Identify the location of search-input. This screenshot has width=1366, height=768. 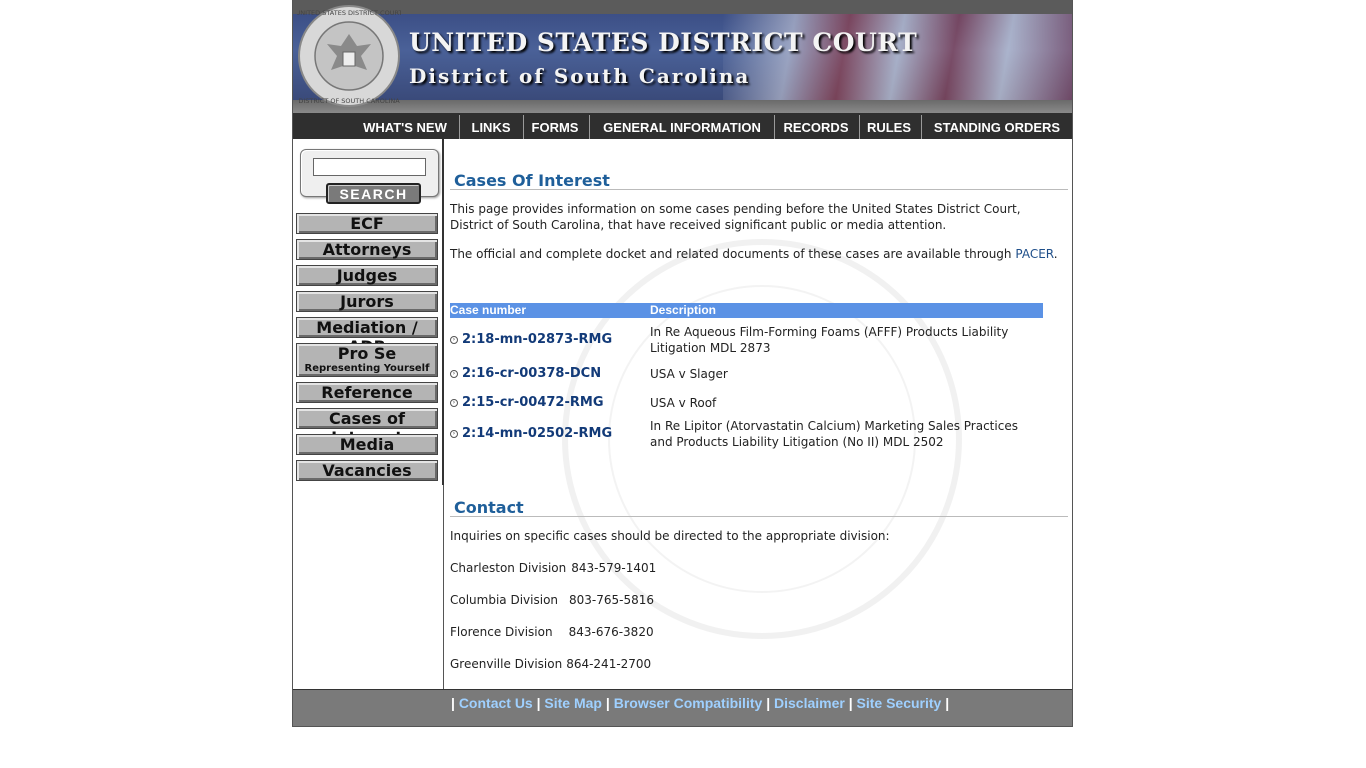
(369, 167).